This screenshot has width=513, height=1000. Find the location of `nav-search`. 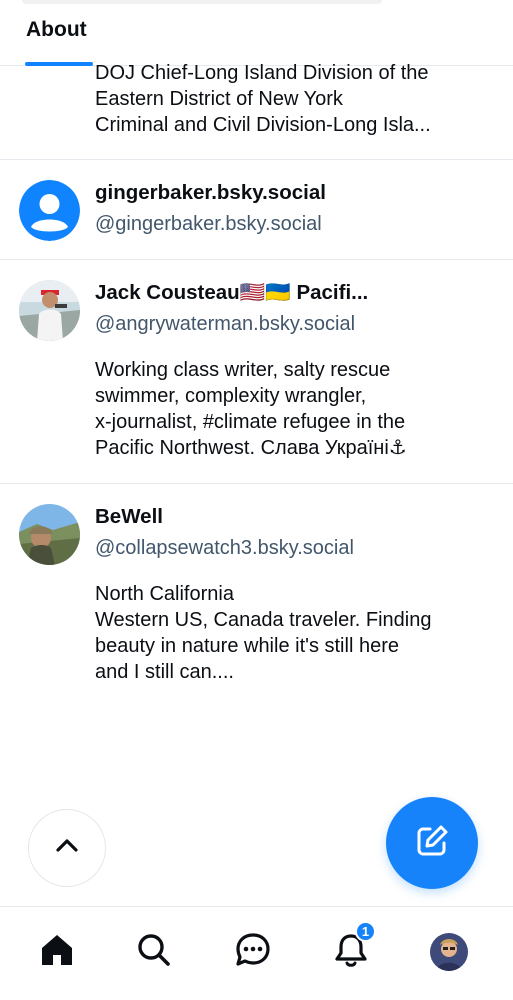

nav-search is located at coordinates (154, 952).